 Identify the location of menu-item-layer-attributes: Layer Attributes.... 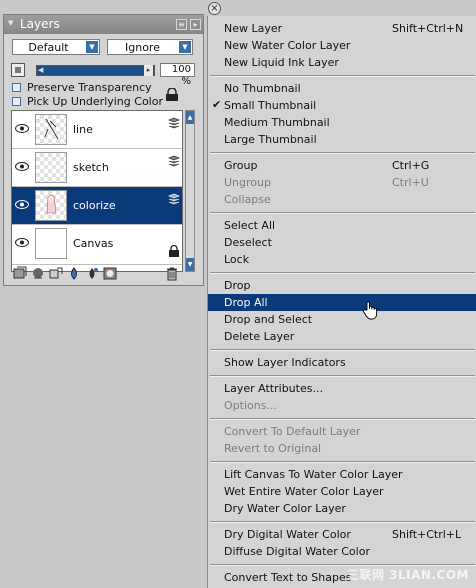
(342, 388).